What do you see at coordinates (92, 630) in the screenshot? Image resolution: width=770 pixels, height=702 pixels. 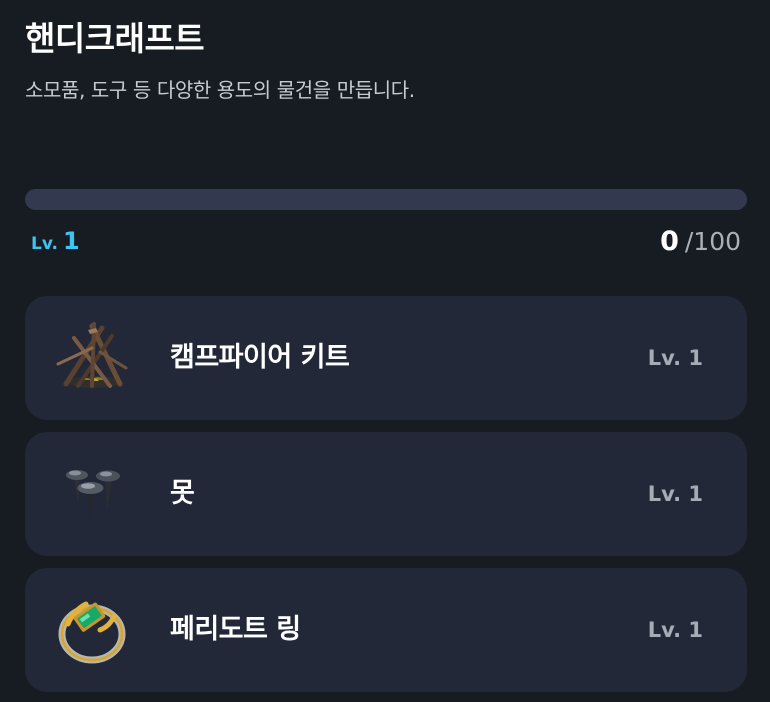 I see `peridot-ring-icon` at bounding box center [92, 630].